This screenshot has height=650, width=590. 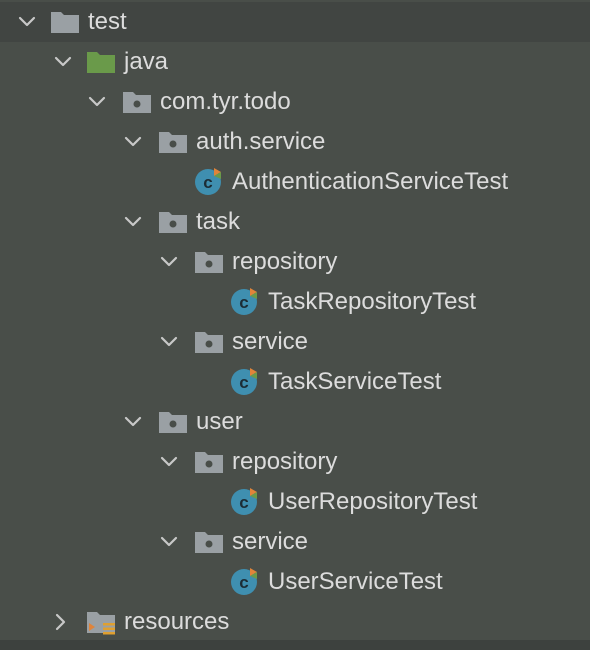 I want to click on folder-icon, so click(x=65, y=22).